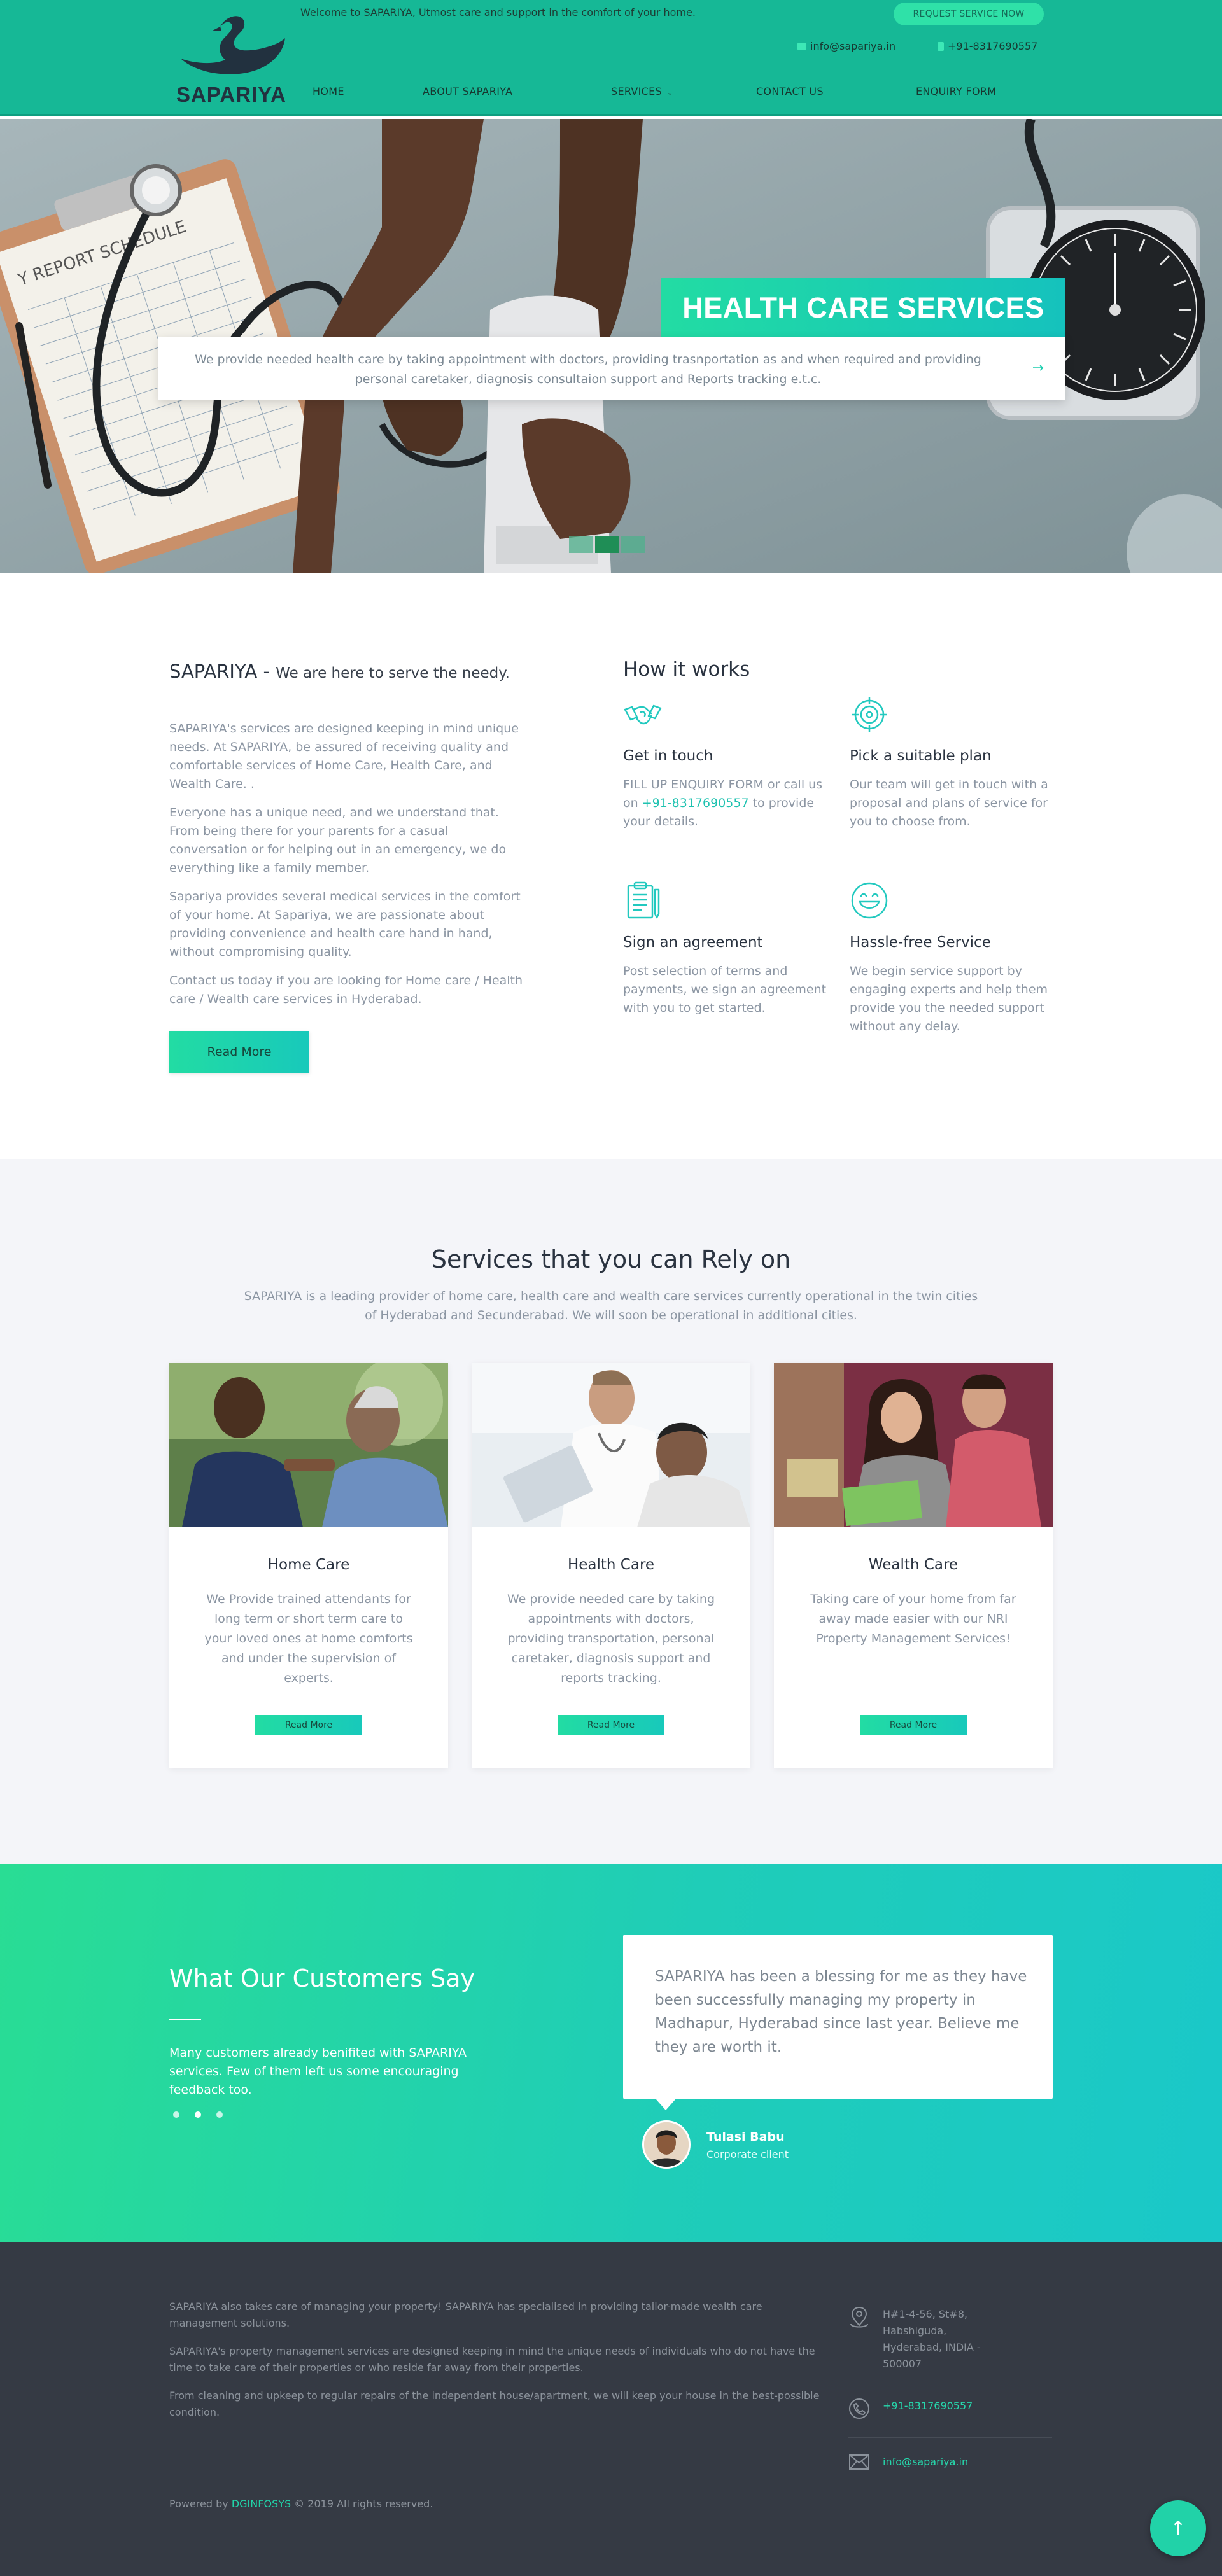  I want to click on about-brand: SAPARIYA -, so click(219, 671).